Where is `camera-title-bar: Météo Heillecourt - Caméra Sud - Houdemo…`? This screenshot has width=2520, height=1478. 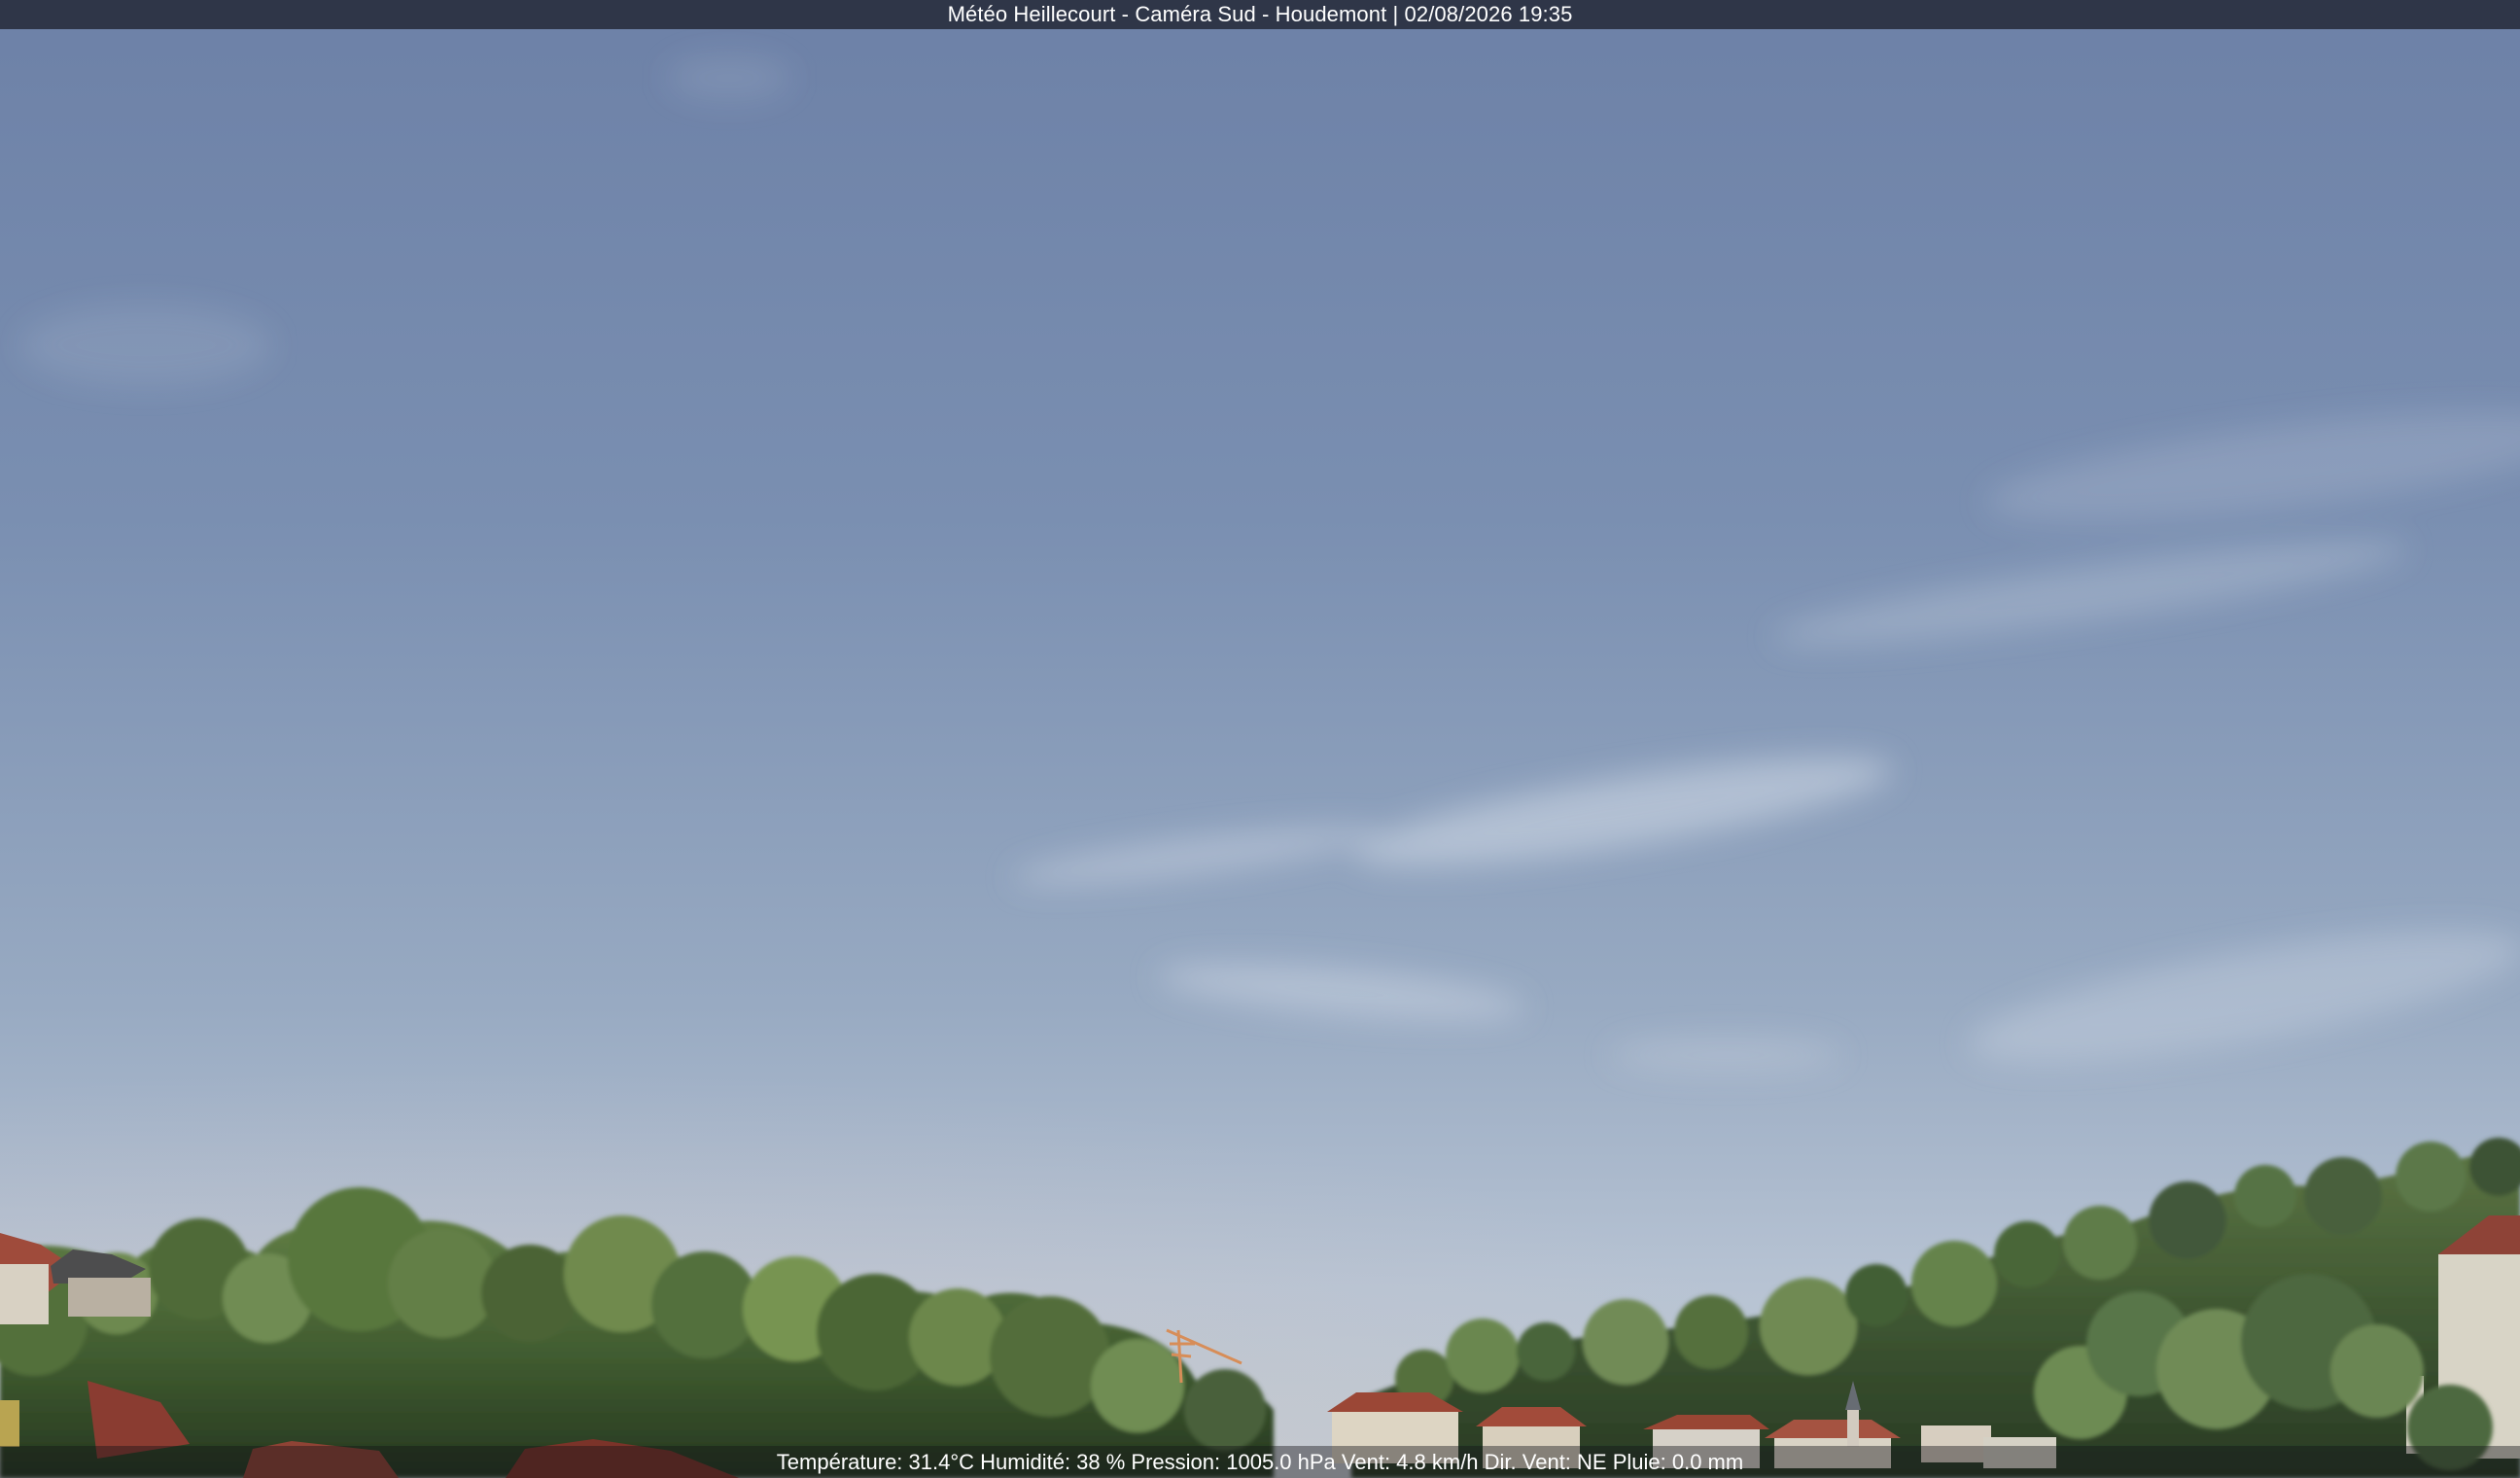
camera-title-bar: Météo Heillecourt - Caméra Sud - Houdemo… is located at coordinates (1260, 14).